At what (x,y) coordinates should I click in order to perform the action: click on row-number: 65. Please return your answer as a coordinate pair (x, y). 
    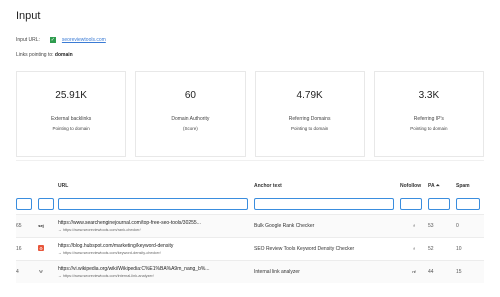
    Looking at the image, I should click on (19, 225).